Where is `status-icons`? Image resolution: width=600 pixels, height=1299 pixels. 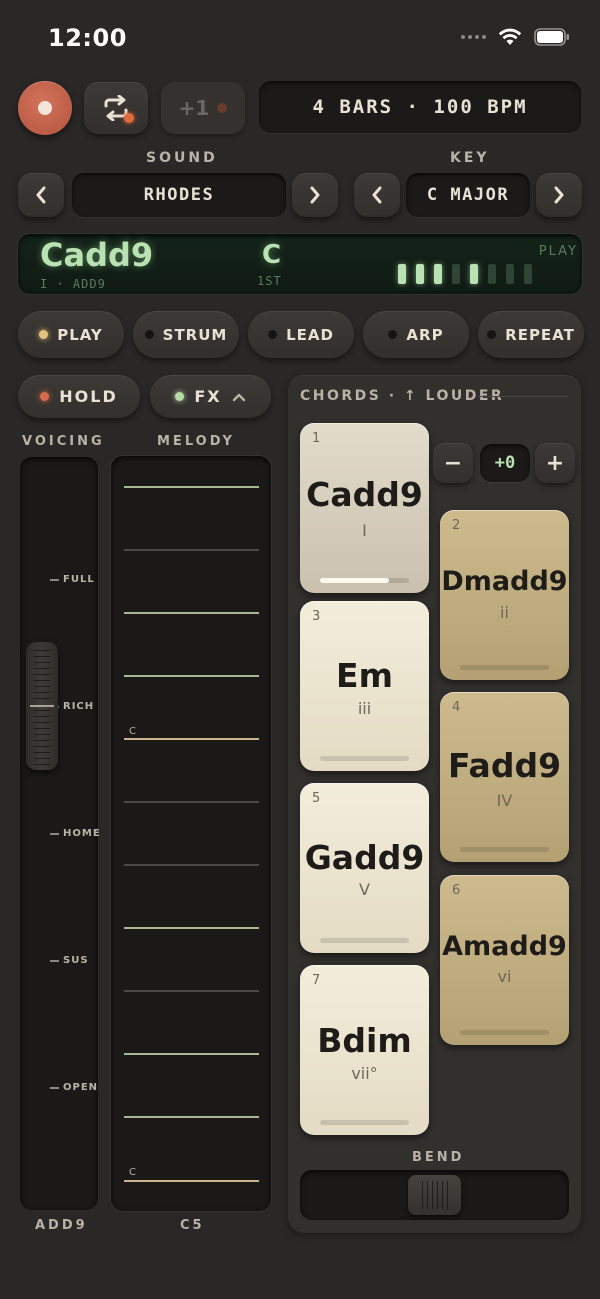 status-icons is located at coordinates (515, 37).